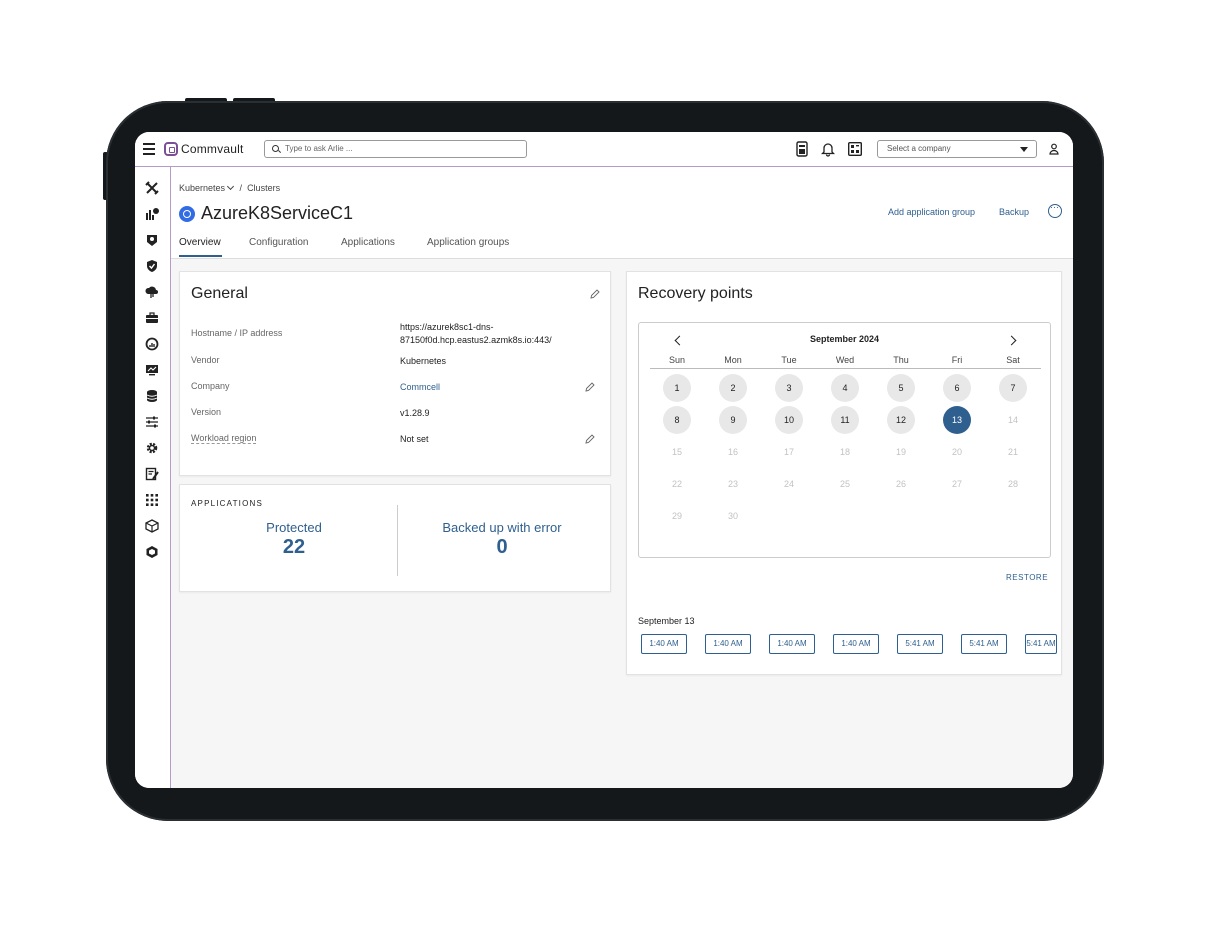 The width and height of the screenshot is (1208, 929). I want to click on package-icon, so click(152, 526).